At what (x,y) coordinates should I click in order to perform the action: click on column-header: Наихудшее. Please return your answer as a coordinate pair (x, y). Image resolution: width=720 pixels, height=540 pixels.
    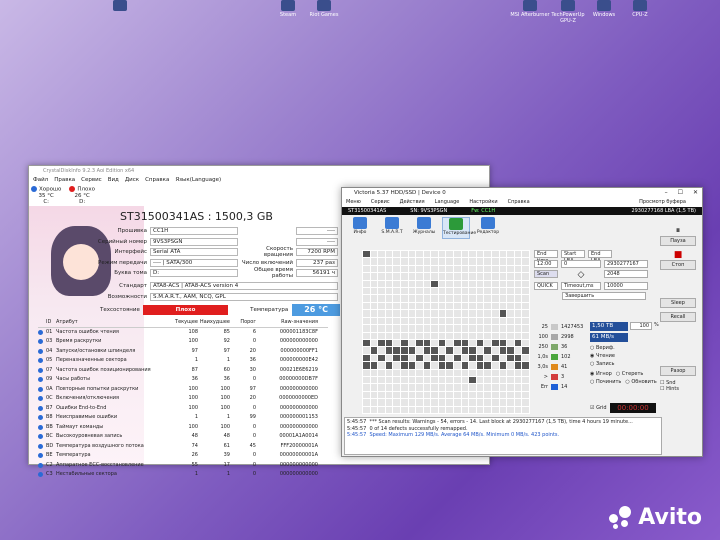
    Looking at the image, I should click on (214, 322).